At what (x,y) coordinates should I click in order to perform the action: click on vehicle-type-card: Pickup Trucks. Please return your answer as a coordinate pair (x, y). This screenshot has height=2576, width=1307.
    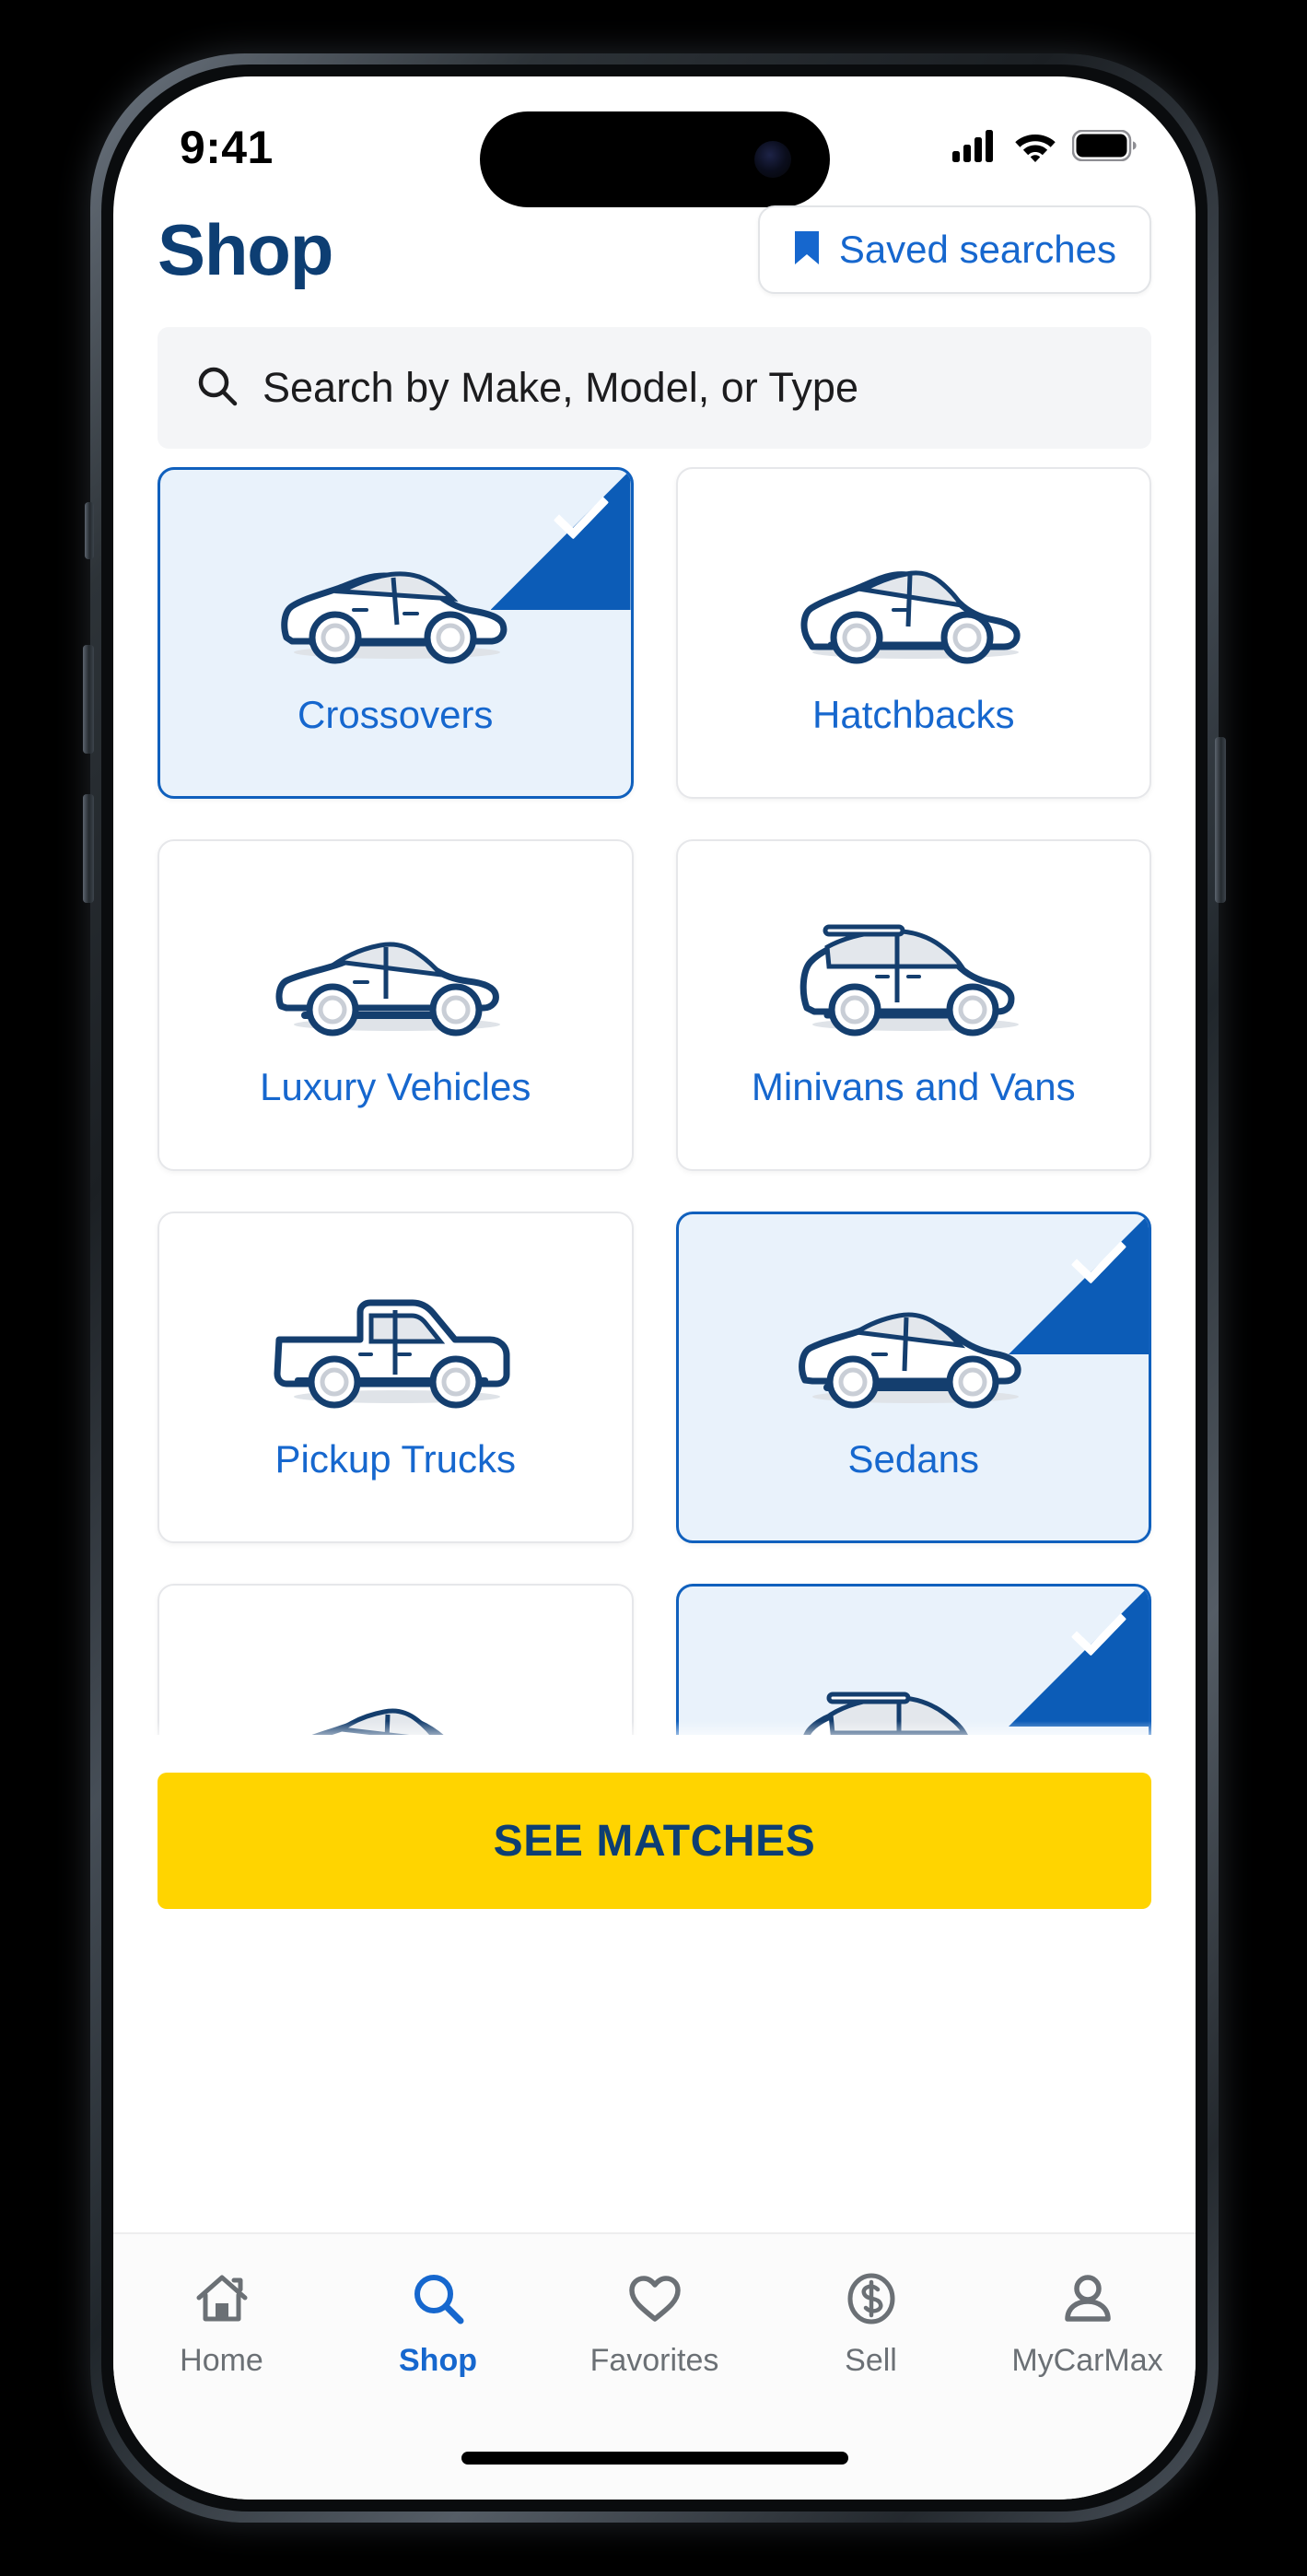
    Looking at the image, I should click on (396, 1377).